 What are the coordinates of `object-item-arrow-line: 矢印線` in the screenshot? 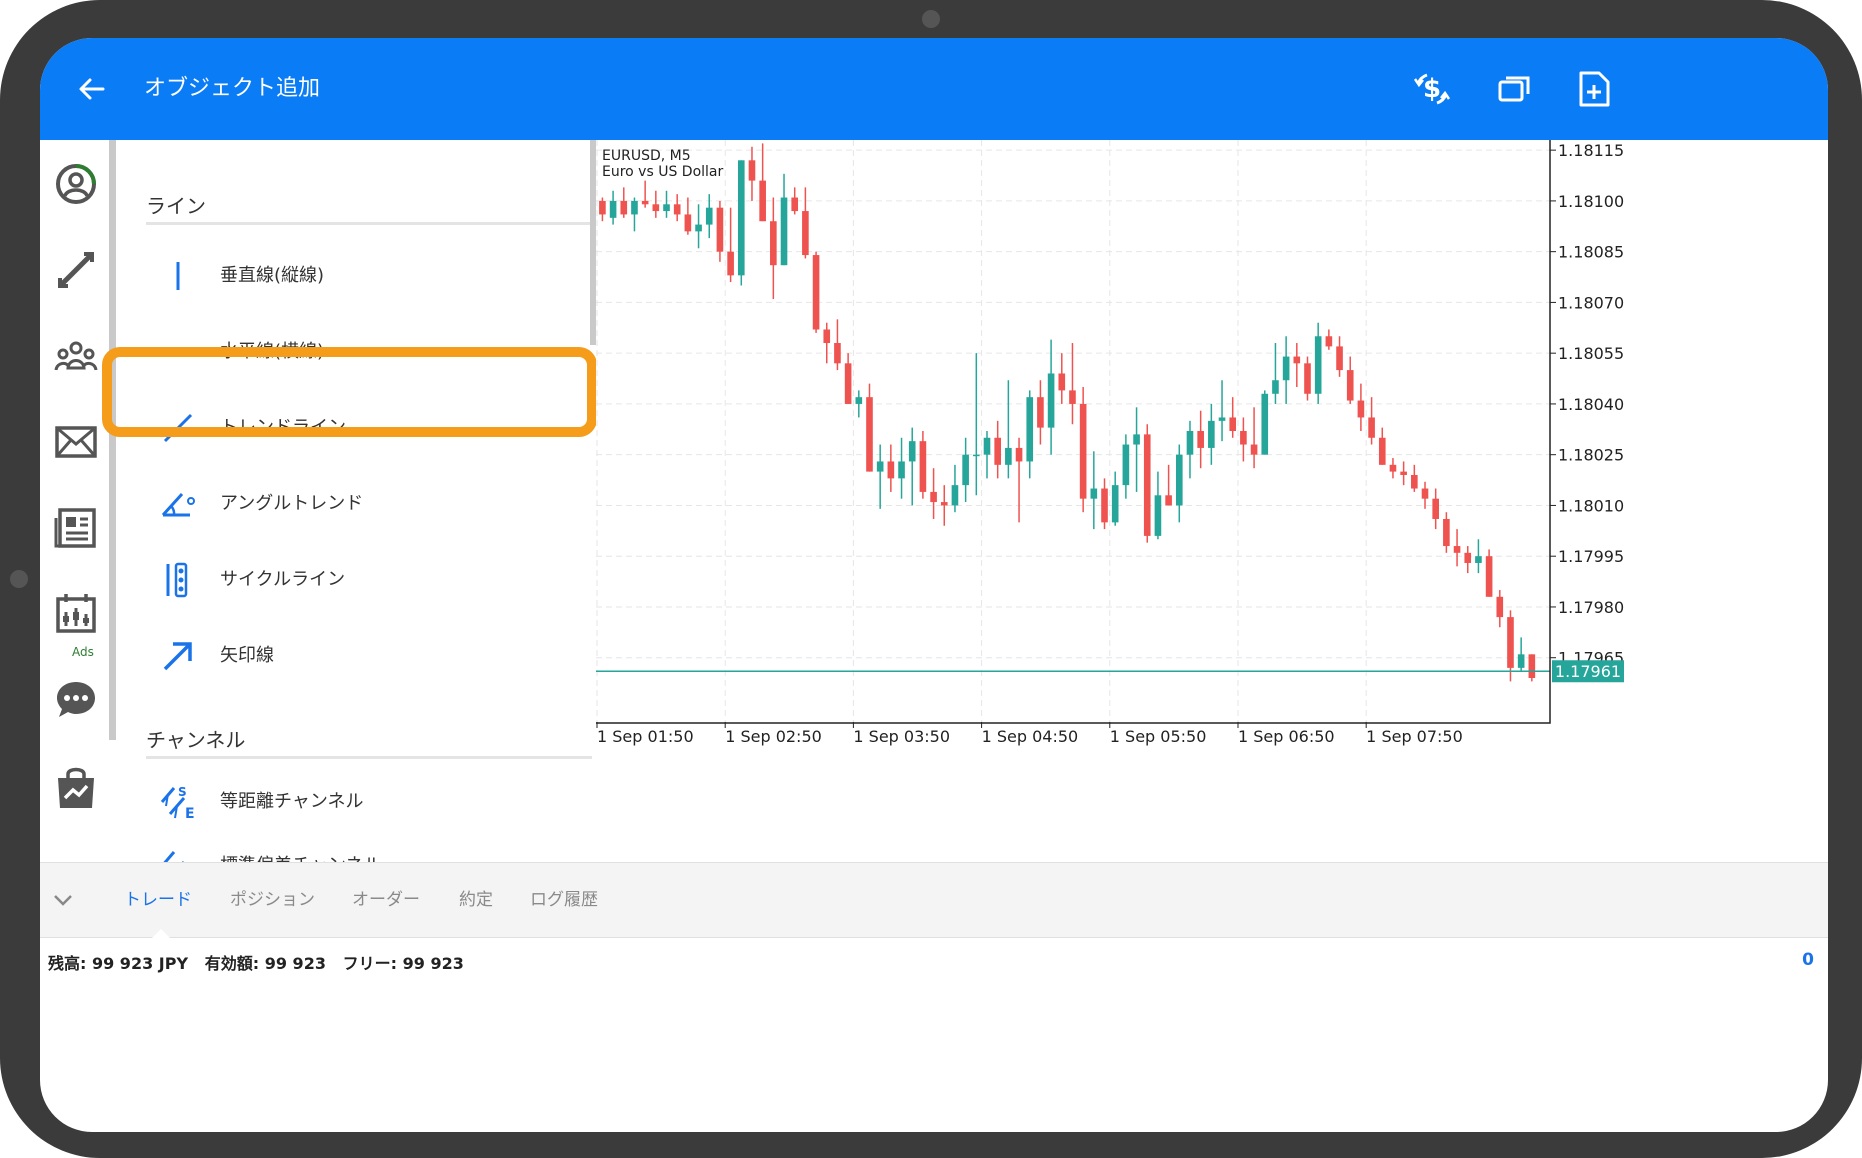 It's located at (356, 656).